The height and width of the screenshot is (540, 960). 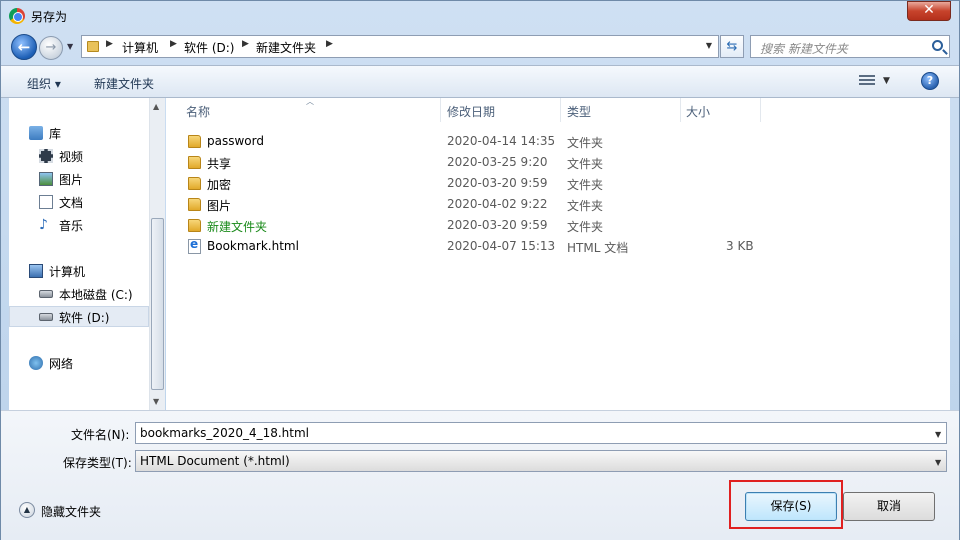 What do you see at coordinates (71, 157) in the screenshot?
I see `nav-label: 视频` at bounding box center [71, 157].